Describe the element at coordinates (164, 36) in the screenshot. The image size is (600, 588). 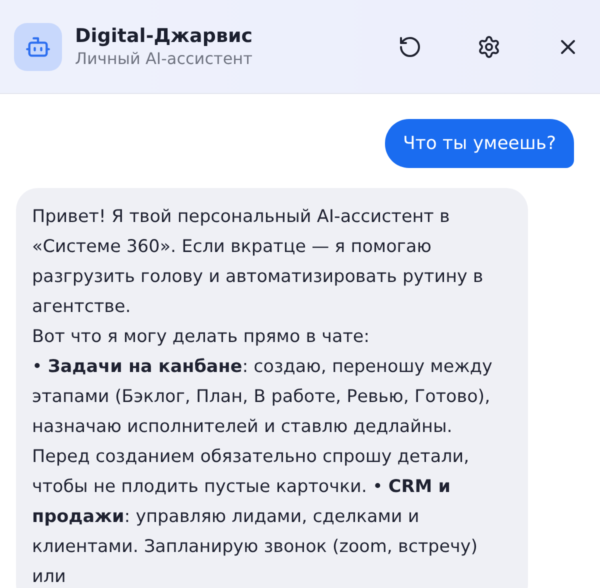
I see `assistant-name: Digital-Джарвис` at that location.